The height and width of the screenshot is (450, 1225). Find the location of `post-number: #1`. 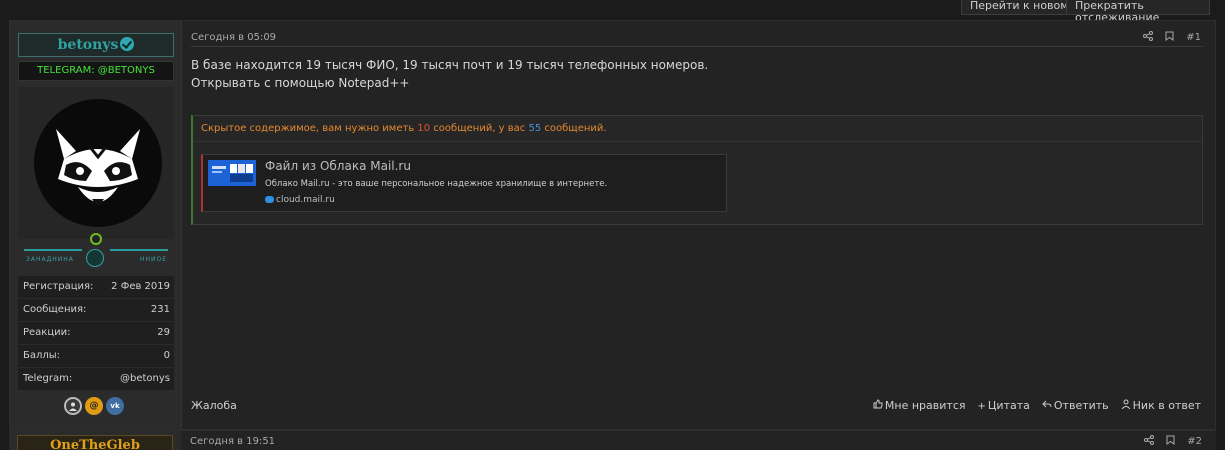

post-number: #1 is located at coordinates (1193, 37).